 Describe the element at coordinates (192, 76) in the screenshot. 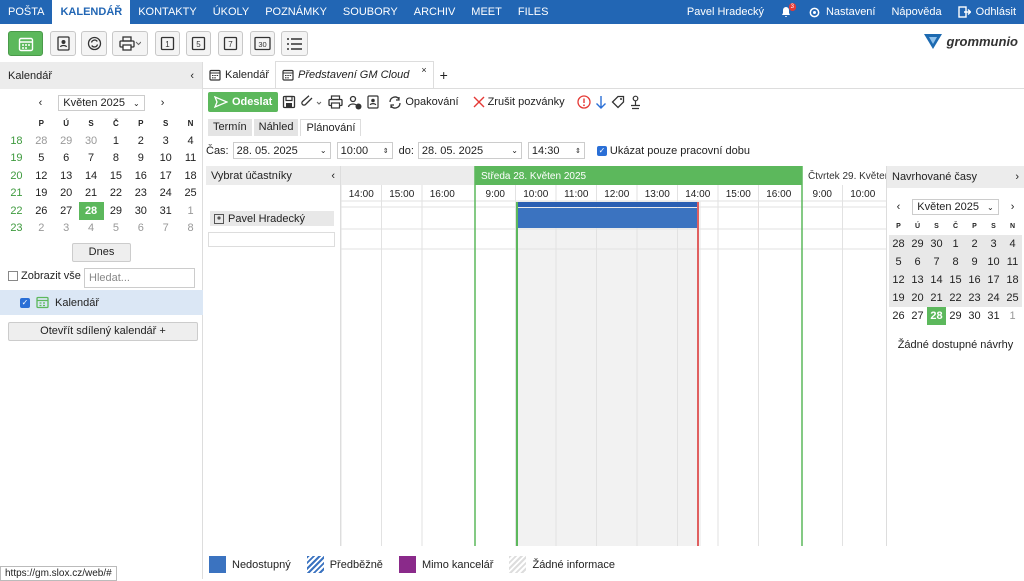

I see `collapse-left-icon: ‹` at that location.